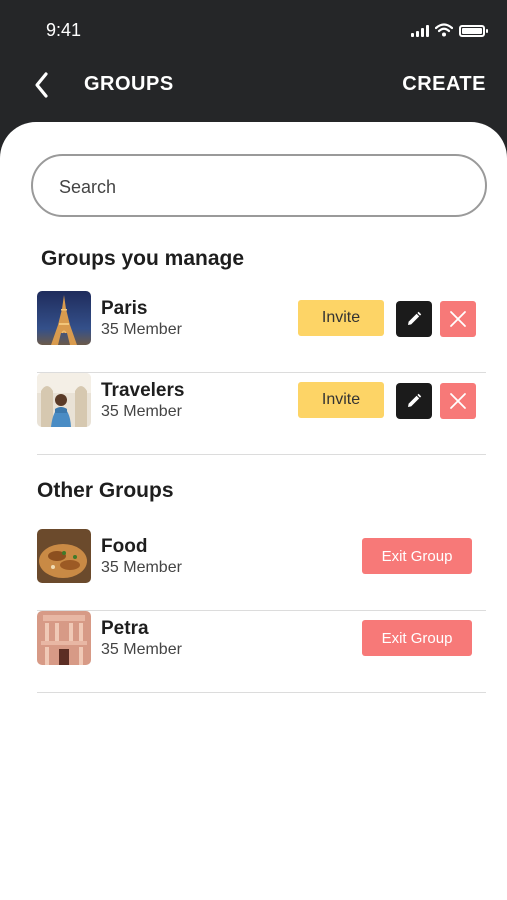  I want to click on status-time: 9:41, so click(64, 30).